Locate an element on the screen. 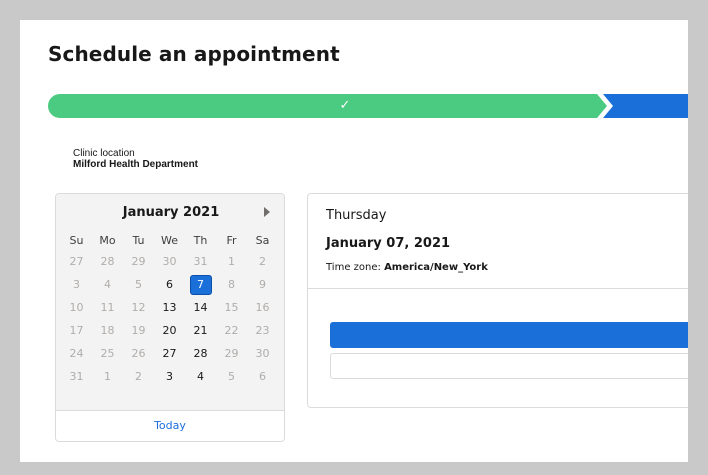 The width and height of the screenshot is (708, 475). calendar-day: 8 is located at coordinates (231, 284).